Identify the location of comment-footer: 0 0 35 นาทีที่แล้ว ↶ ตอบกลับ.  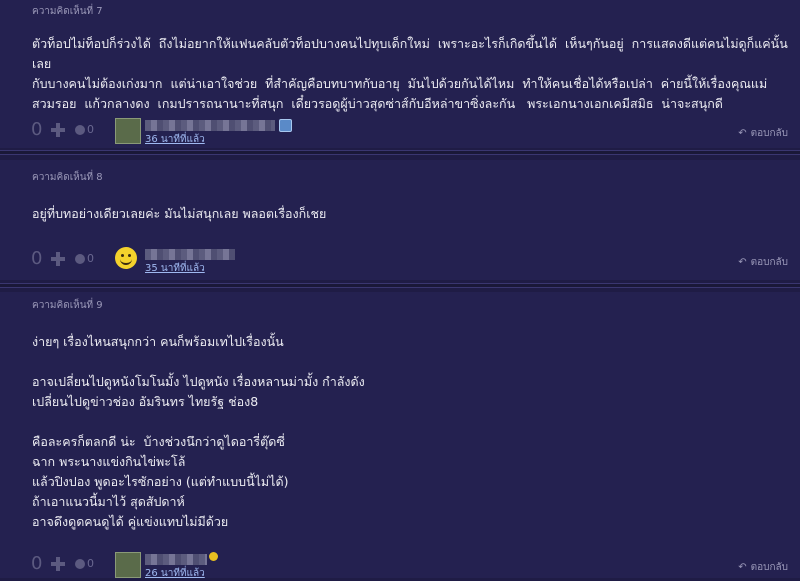
(400, 261).